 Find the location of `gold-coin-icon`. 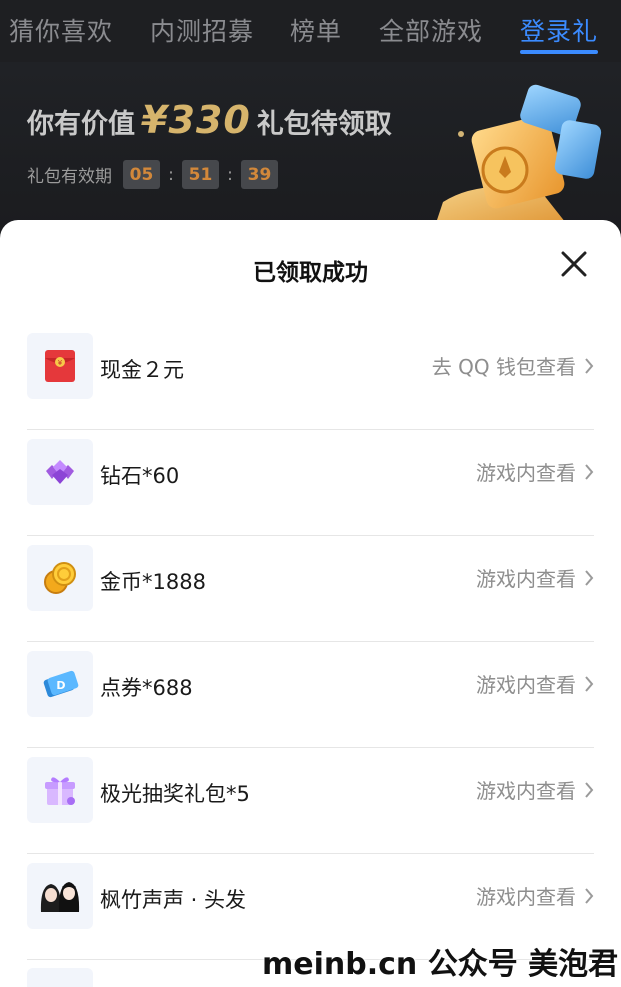

gold-coin-icon is located at coordinates (60, 578).